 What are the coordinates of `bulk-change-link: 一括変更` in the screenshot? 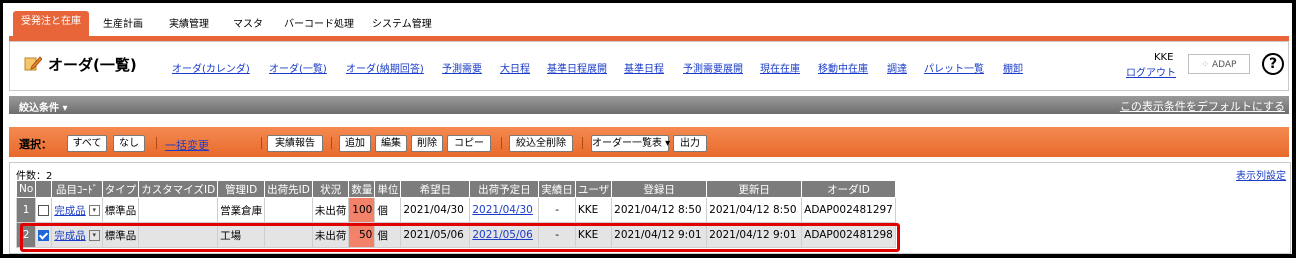 It's located at (187, 145).